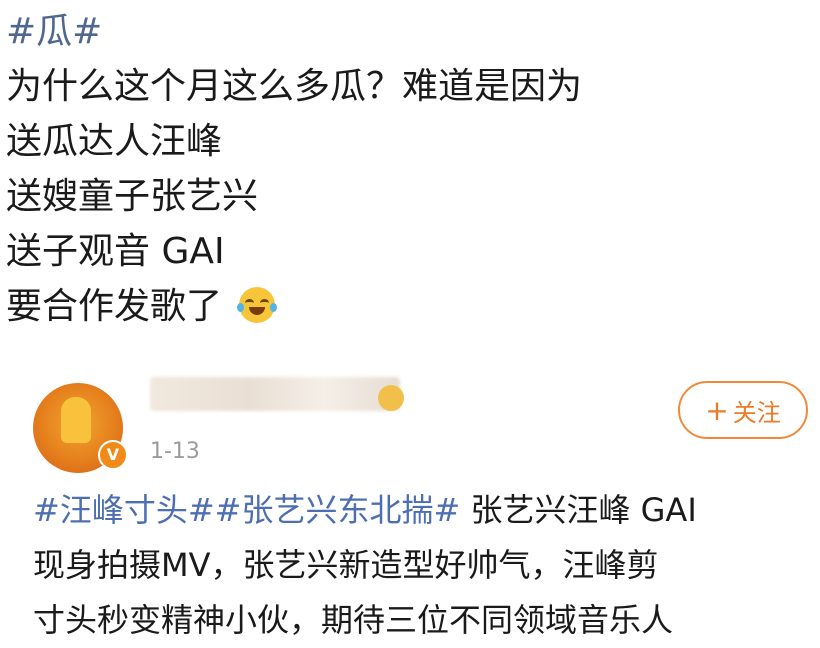 The image size is (820, 648). Describe the element at coordinates (294, 306) in the screenshot. I see `post-line-5: 要合作发歌了` at that location.